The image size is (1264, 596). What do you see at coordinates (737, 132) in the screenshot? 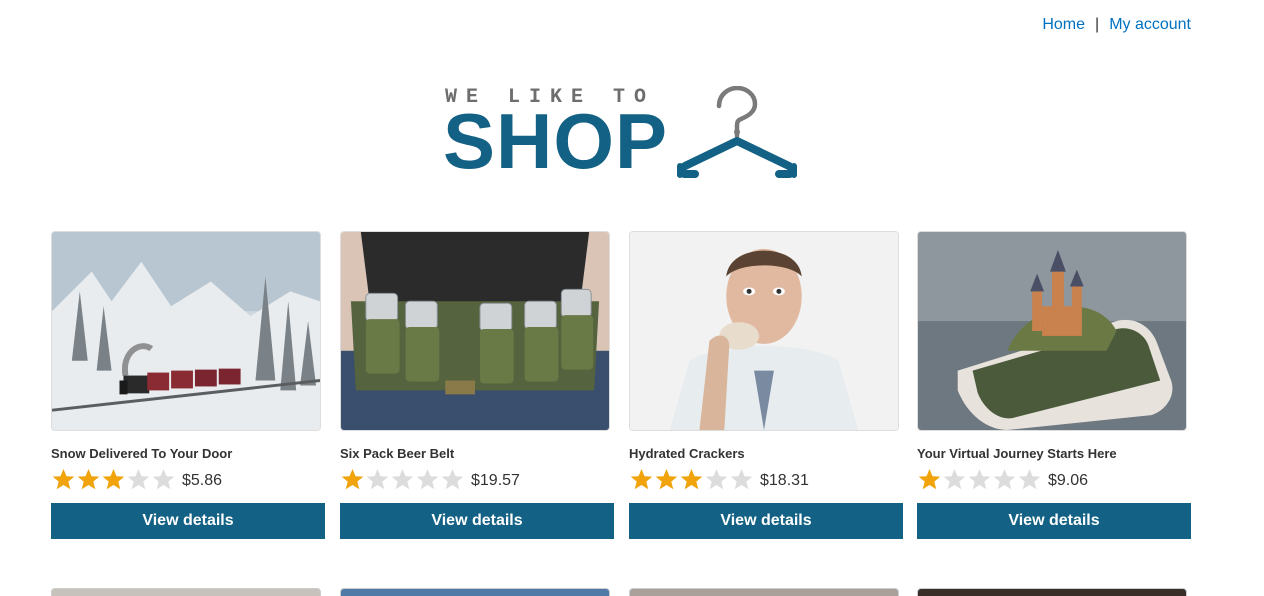
I see `hanger-icon` at bounding box center [737, 132].